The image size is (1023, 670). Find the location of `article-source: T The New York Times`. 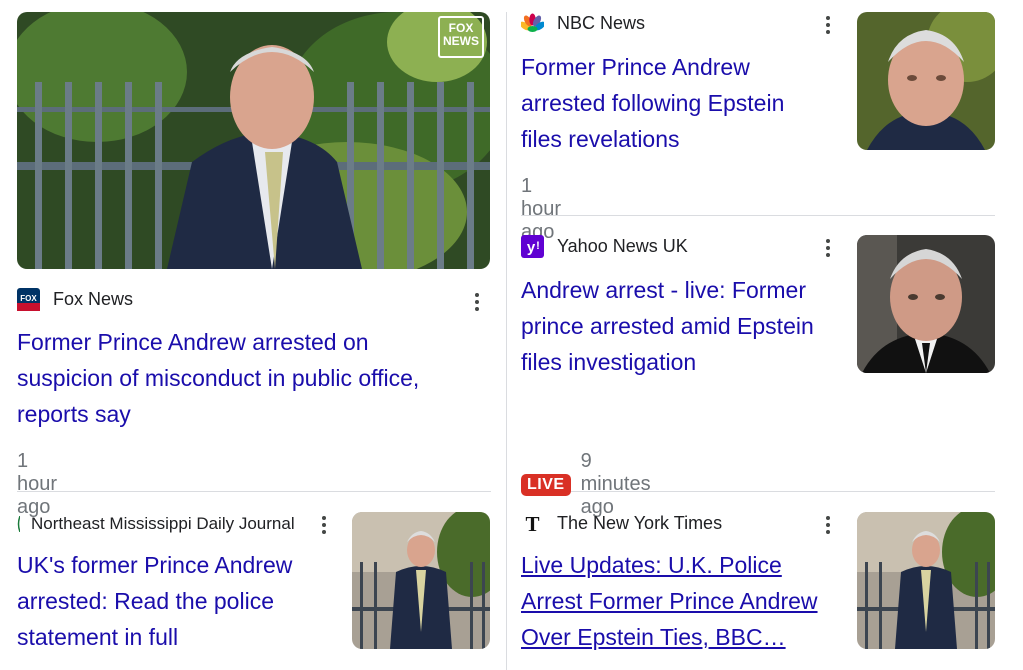

article-source: T The New York Times is located at coordinates (621, 523).